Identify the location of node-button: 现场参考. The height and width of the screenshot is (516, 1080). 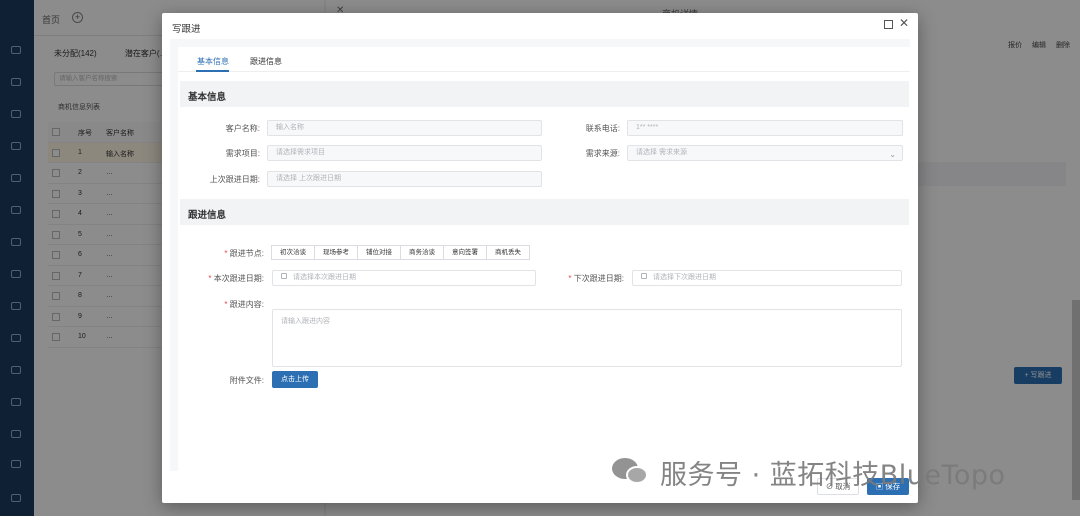
(336, 252).